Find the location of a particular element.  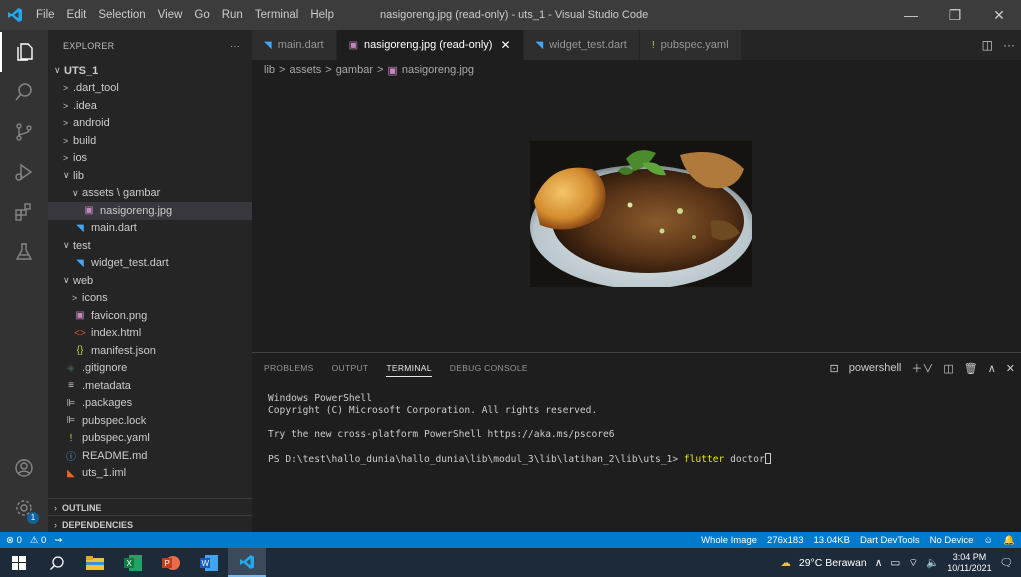

editor-tab: ◥ widget_test.dart is located at coordinates (581, 45).